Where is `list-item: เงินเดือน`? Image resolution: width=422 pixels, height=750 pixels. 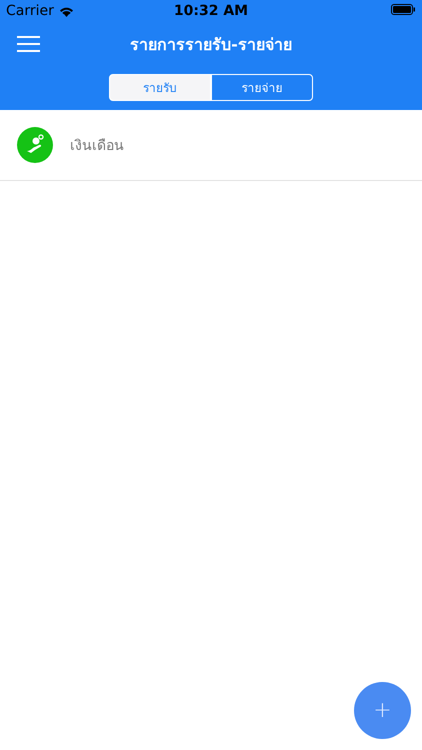
list-item: เงินเดือน is located at coordinates (211, 145).